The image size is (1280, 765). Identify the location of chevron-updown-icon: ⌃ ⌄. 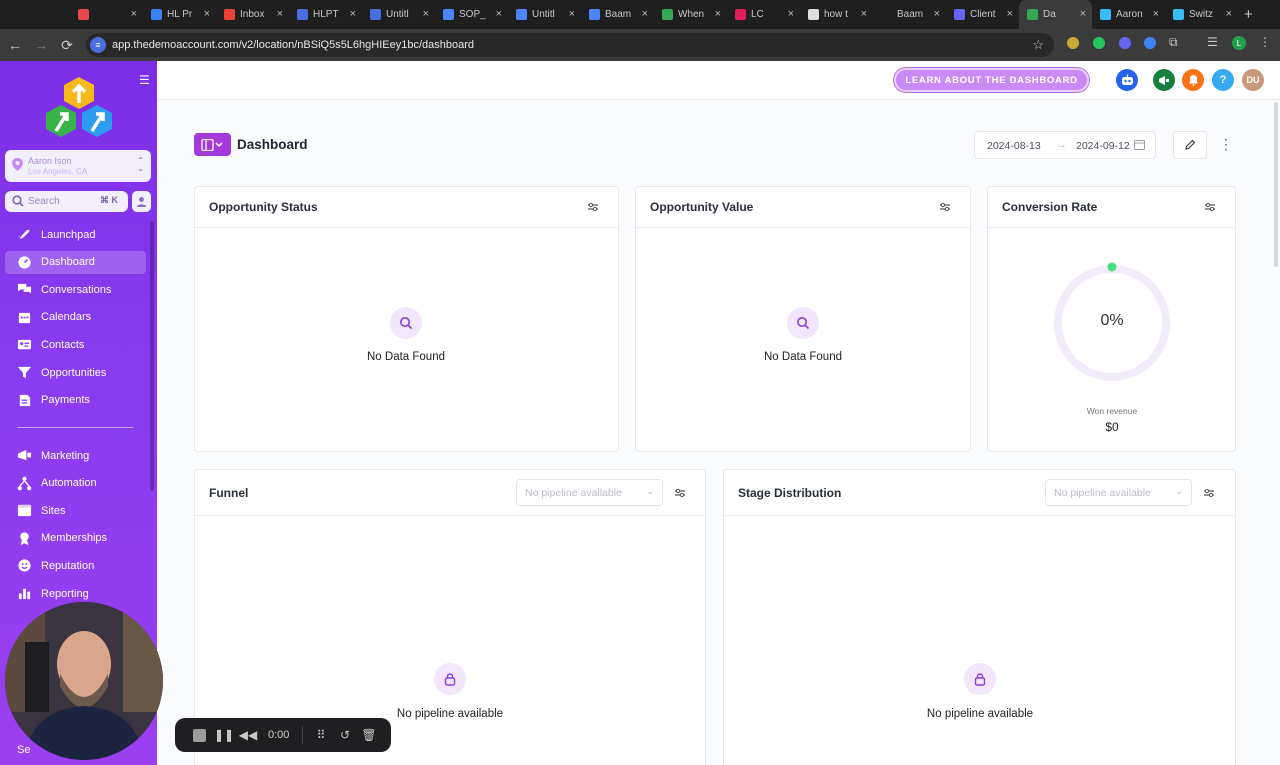
(140, 164).